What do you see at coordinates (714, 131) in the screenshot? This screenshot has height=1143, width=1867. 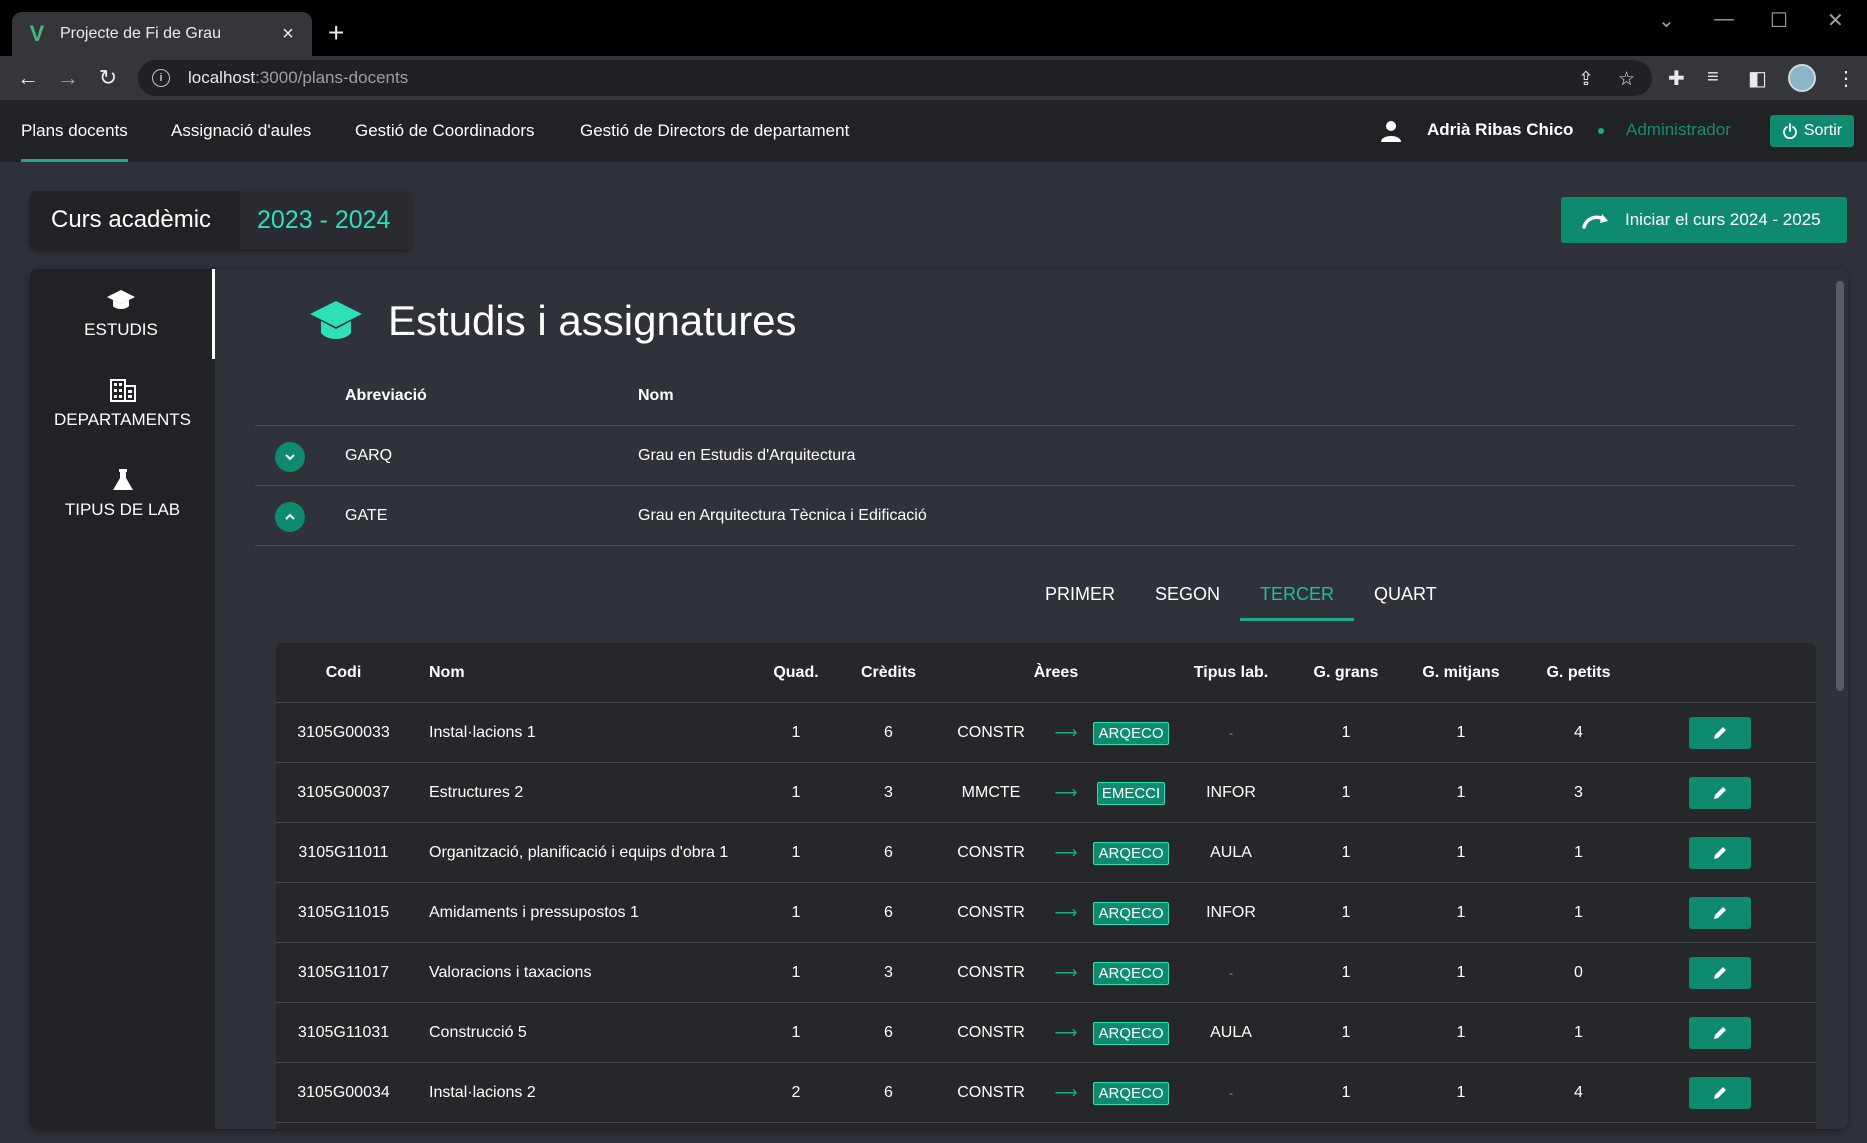 I see `nav-gestio-directors: Gestió de Directors de departament` at bounding box center [714, 131].